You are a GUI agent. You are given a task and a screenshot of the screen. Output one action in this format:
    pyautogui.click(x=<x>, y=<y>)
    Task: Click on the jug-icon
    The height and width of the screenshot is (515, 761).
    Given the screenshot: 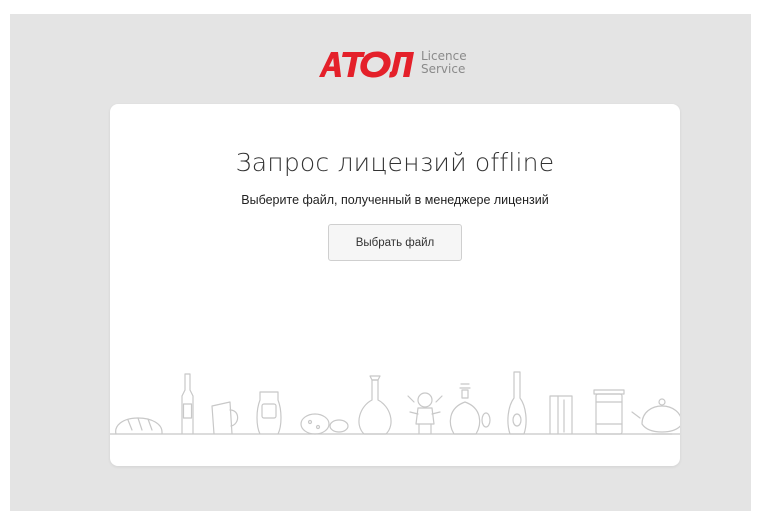 What is the action you would take?
    pyautogui.click(x=225, y=418)
    